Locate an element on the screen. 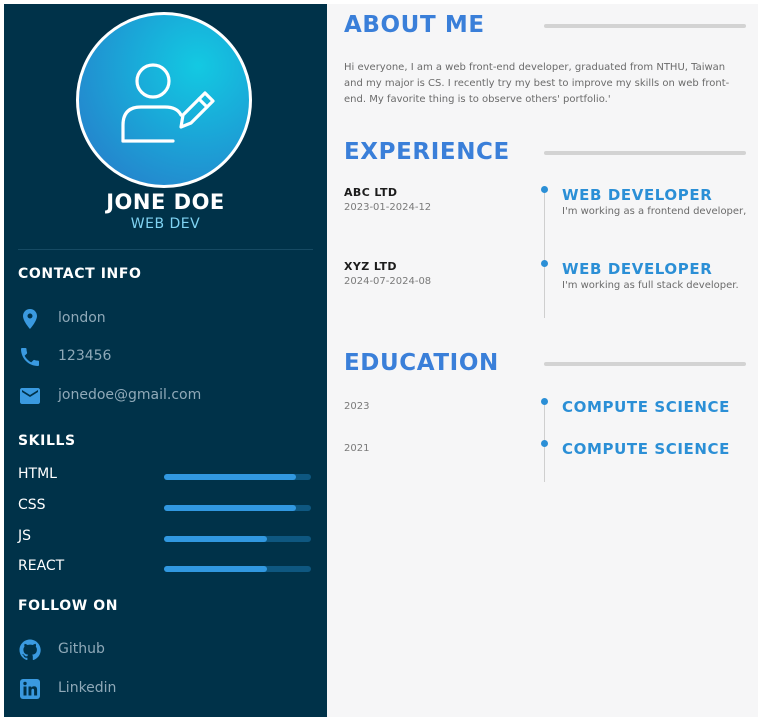 This screenshot has height=719, width=758. skills-title: SKILLS is located at coordinates (47, 441).